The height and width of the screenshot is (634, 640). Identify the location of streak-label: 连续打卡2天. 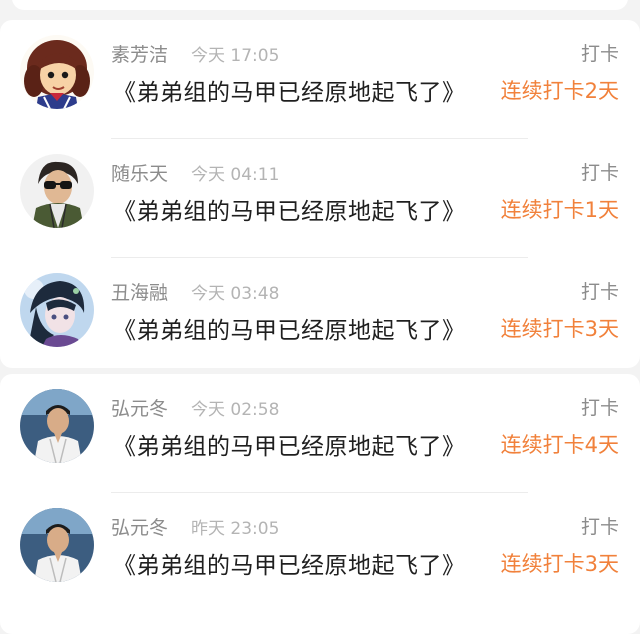
(559, 91).